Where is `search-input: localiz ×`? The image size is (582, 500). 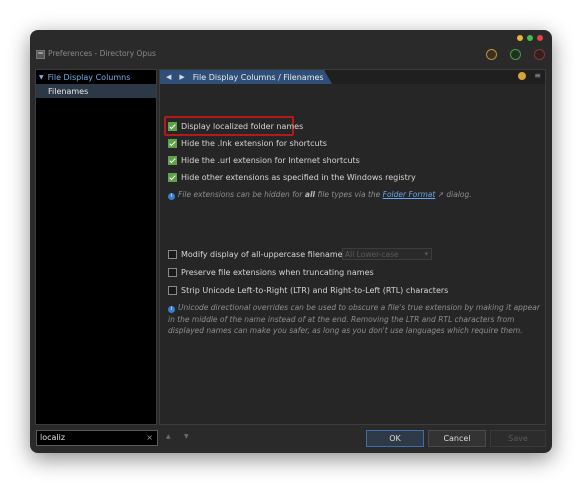 search-input: localiz × is located at coordinates (97, 438).